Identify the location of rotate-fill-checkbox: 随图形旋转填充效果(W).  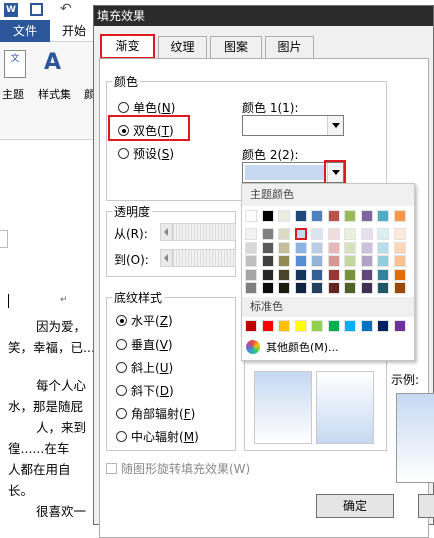
(178, 468).